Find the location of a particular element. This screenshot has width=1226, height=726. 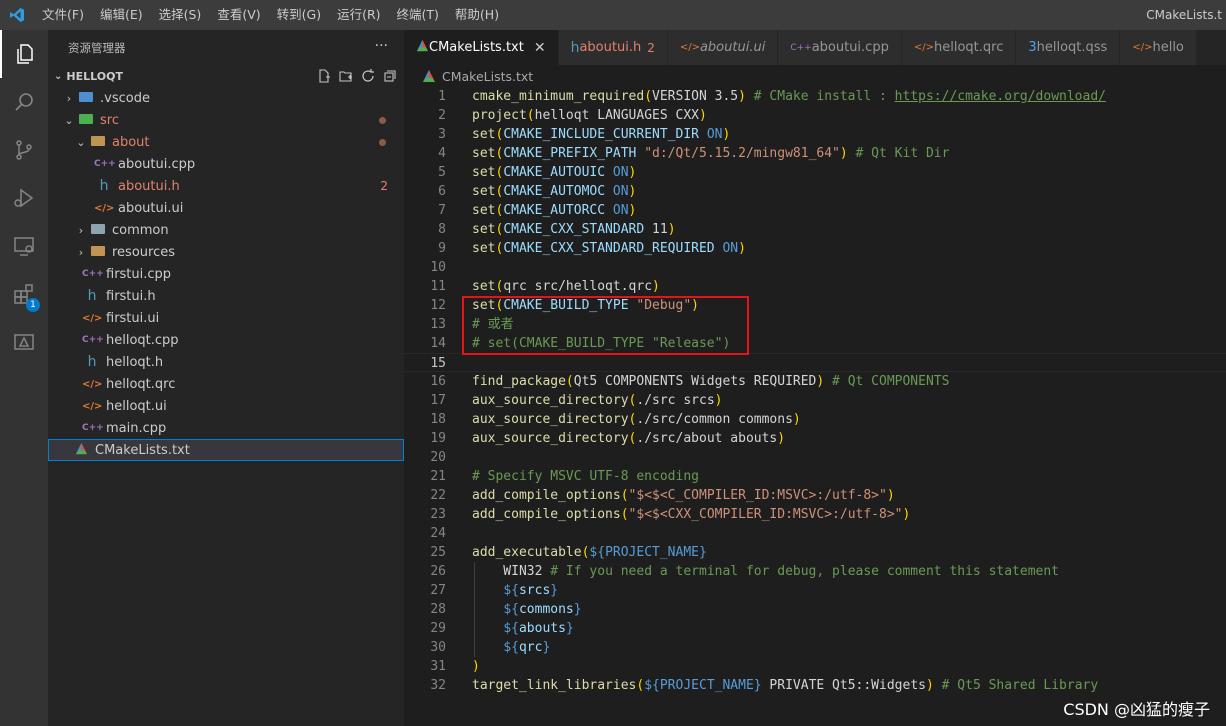

extensions-icon: 1 is located at coordinates (24, 294).